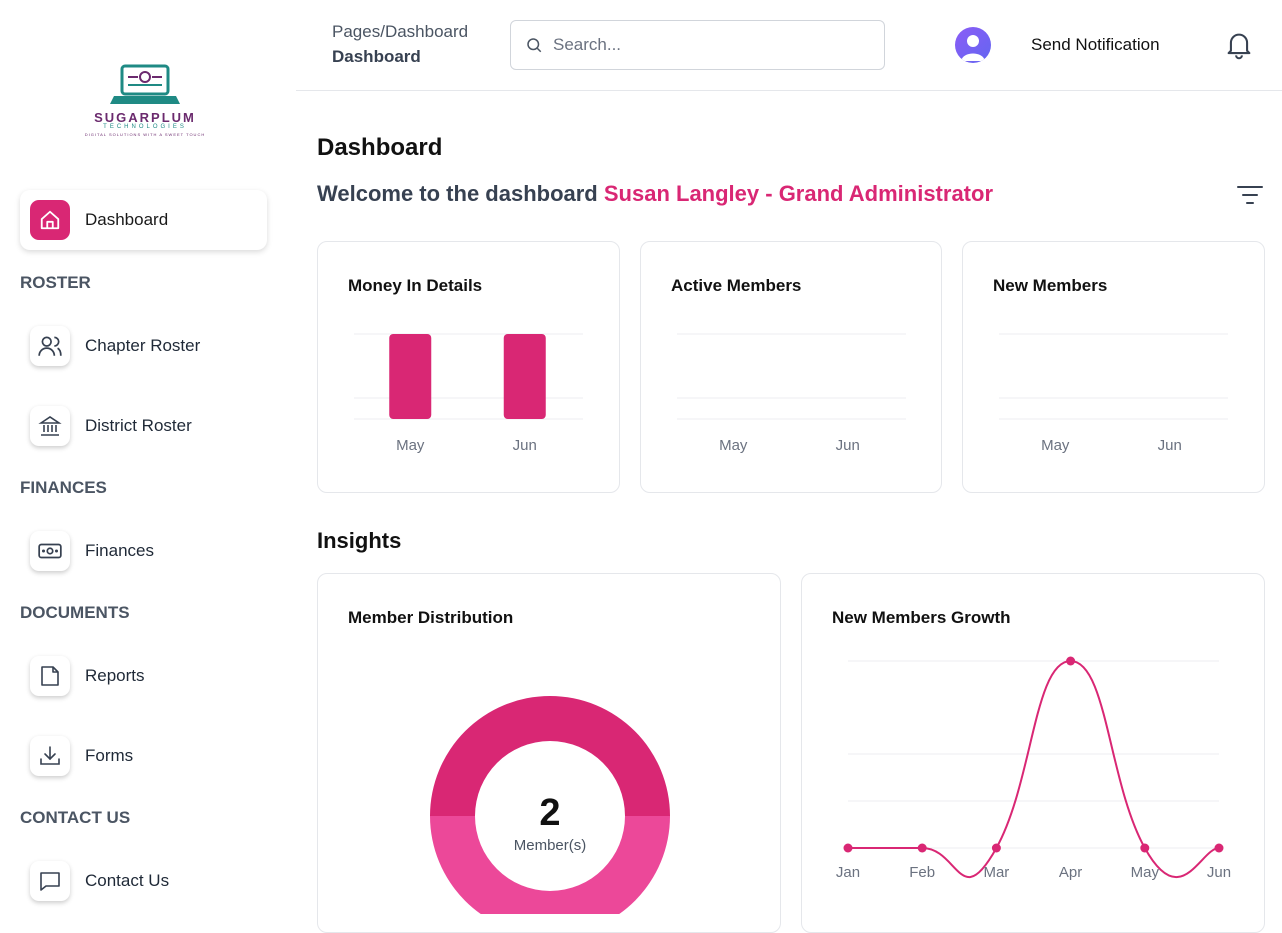 Image resolution: width=1282 pixels, height=933 pixels. What do you see at coordinates (50, 756) in the screenshot?
I see `download-icon` at bounding box center [50, 756].